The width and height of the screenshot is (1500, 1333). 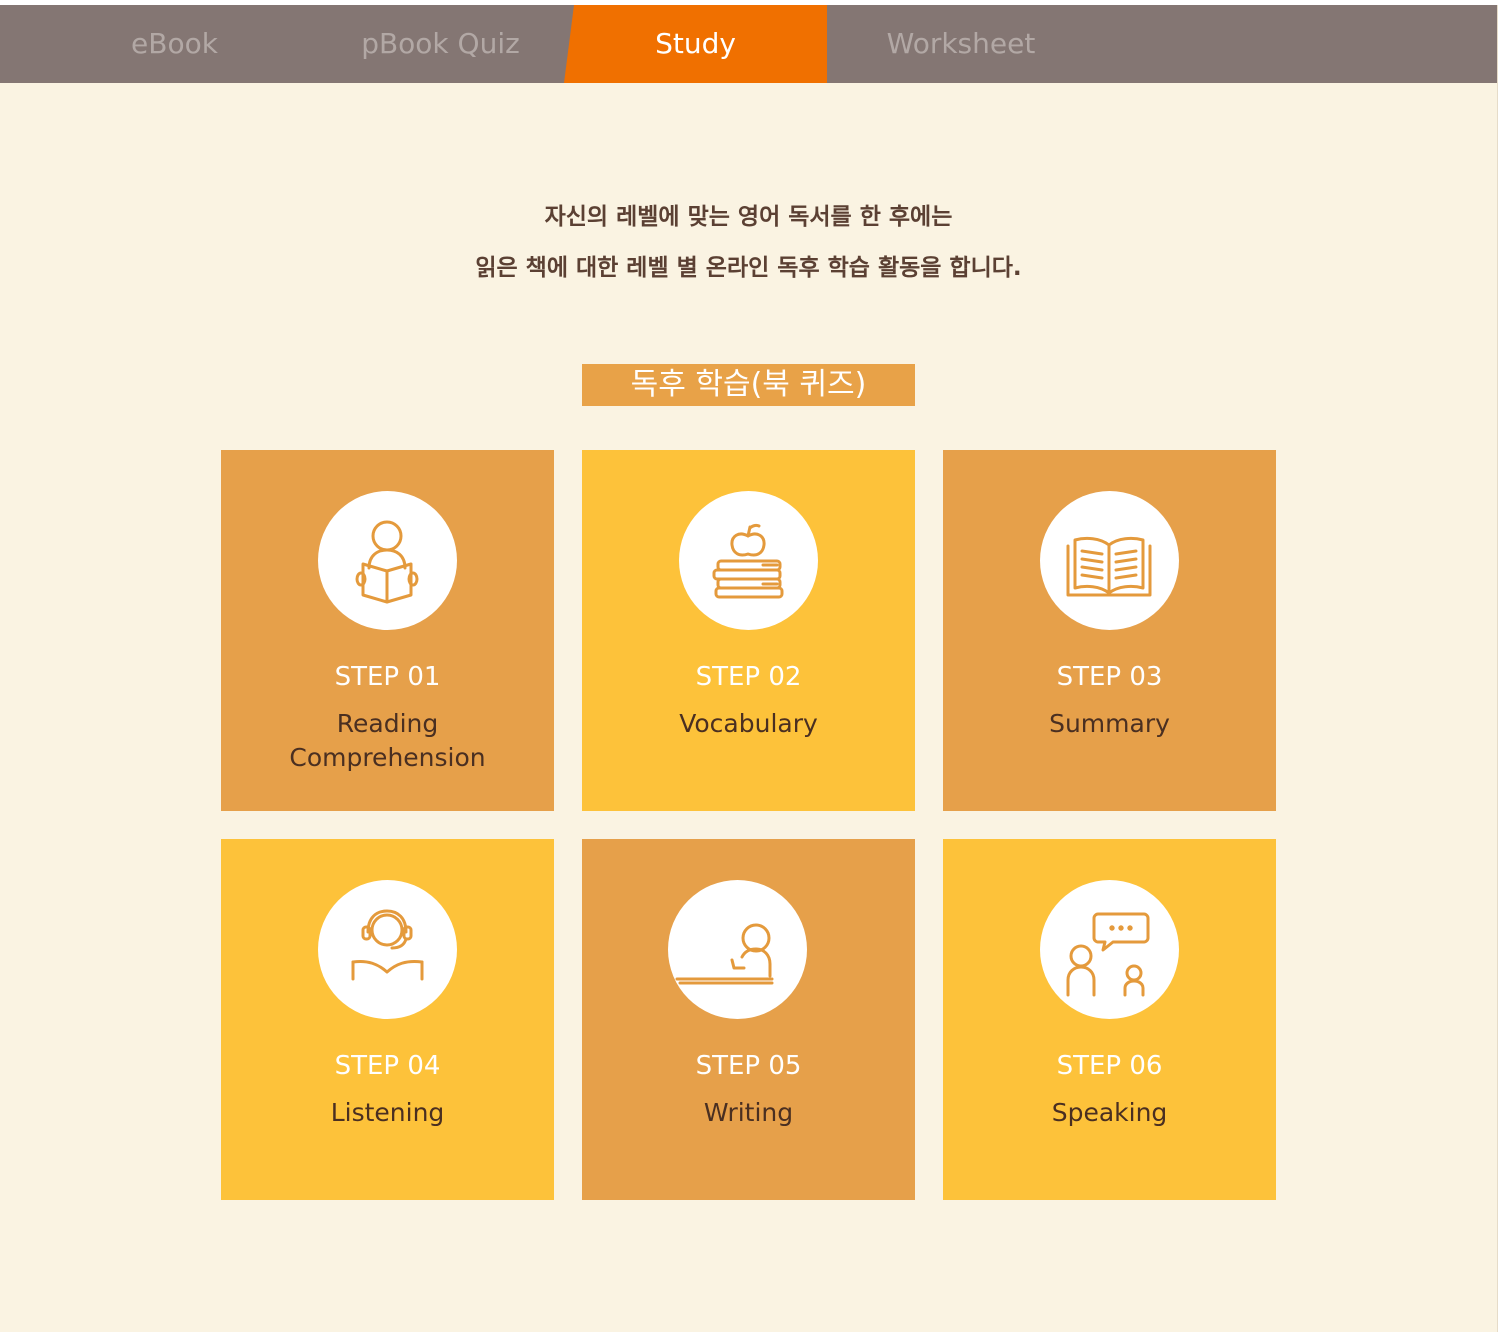 I want to click on step-number: STEP 06, so click(x=1109, y=1066).